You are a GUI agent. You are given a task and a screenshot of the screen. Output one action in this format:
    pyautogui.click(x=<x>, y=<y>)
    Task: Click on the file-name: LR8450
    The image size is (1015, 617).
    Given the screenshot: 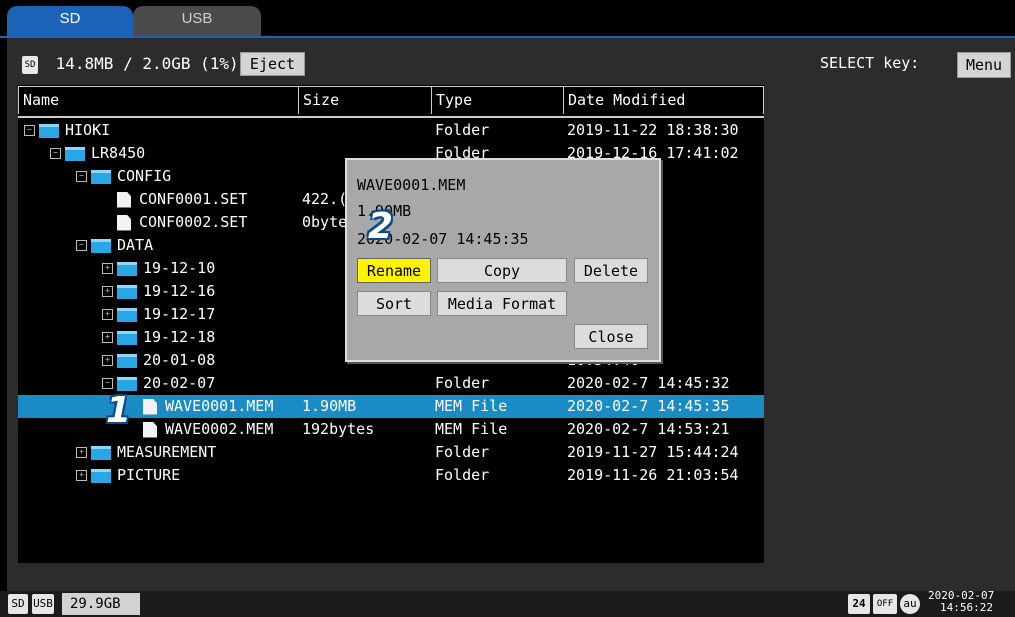 What is the action you would take?
    pyautogui.click(x=118, y=153)
    